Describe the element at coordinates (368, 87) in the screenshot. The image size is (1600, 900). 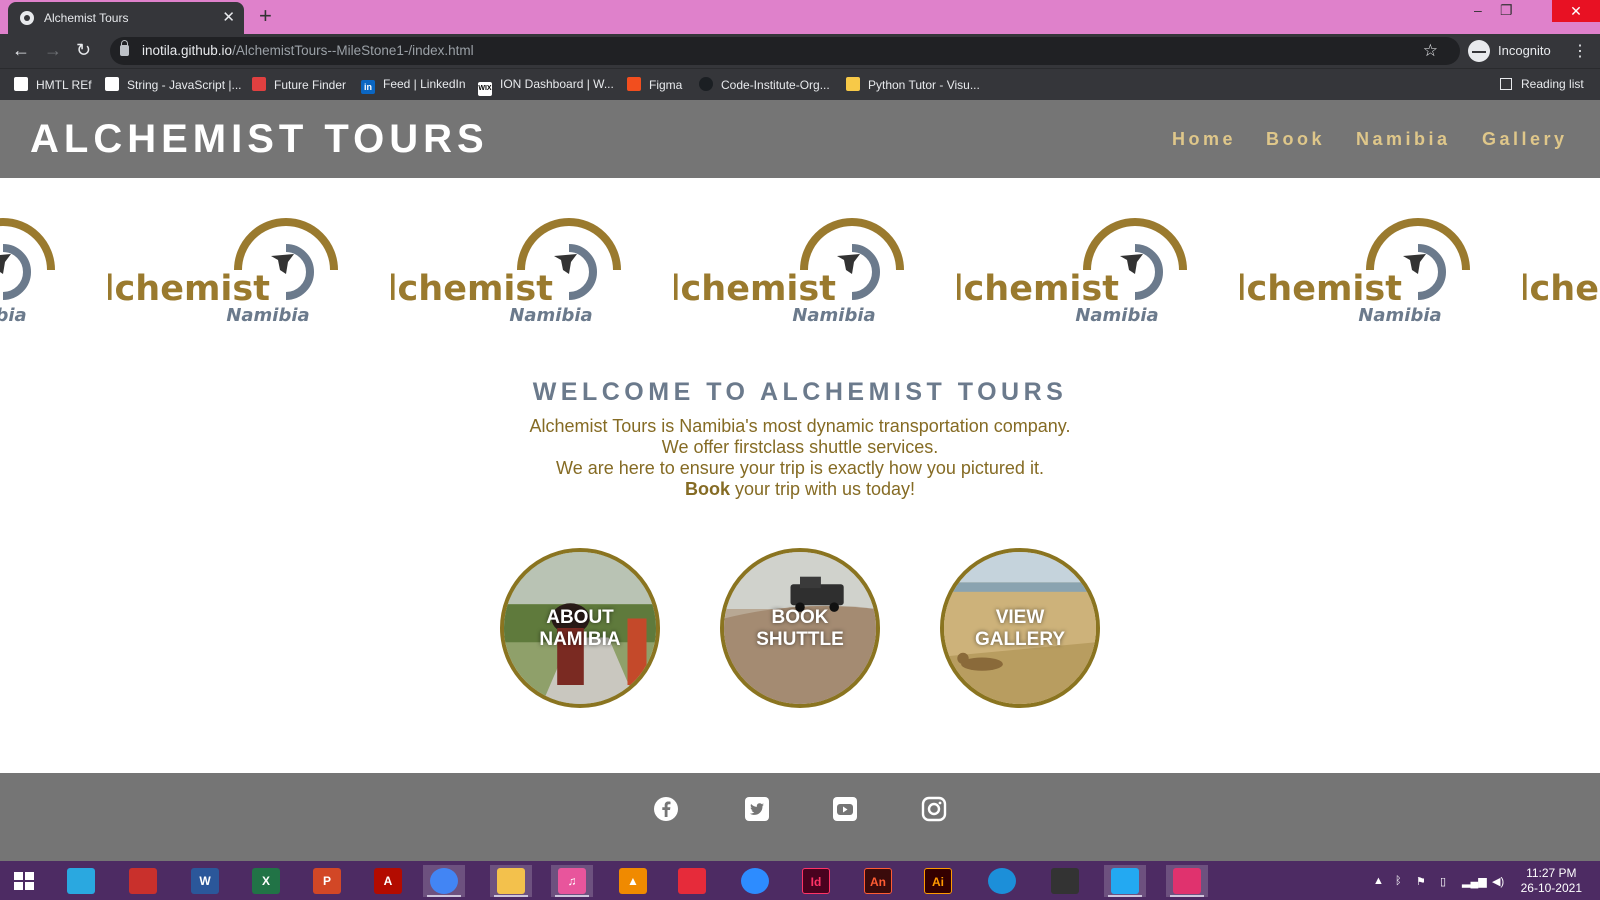
I see `linkedin-icon: in` at that location.